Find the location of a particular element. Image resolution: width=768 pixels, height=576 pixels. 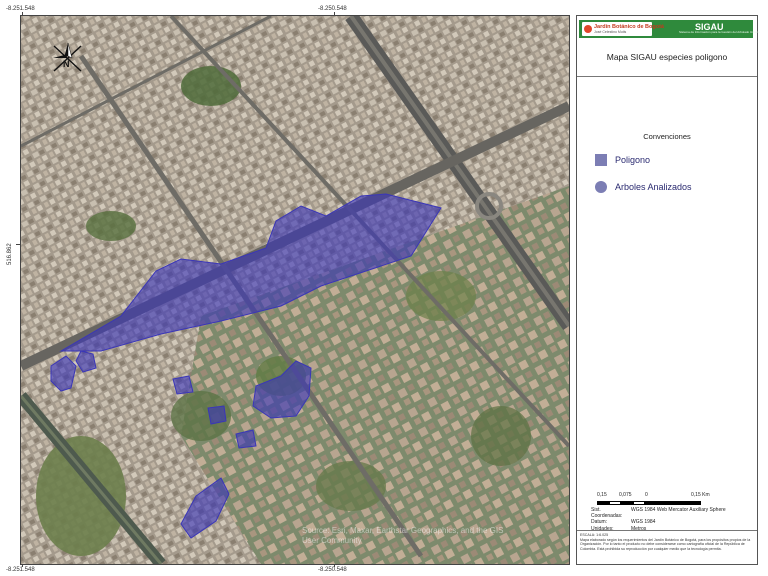

coord-top-center: -8.250.548 is located at coordinates (332, 9).